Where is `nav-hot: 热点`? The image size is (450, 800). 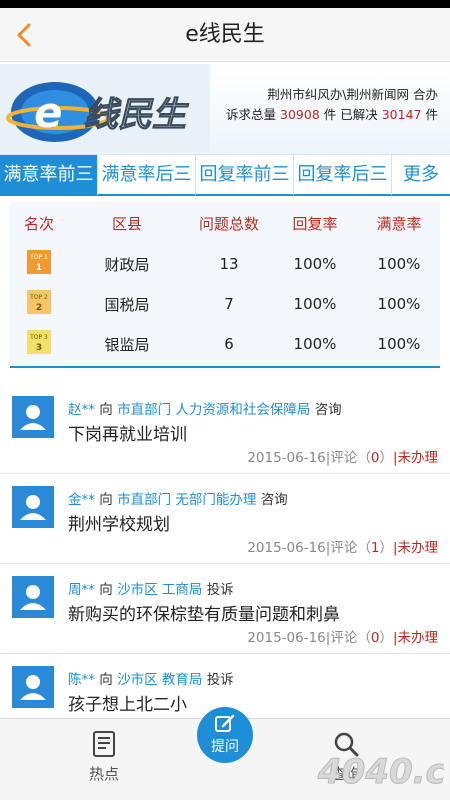
nav-hot: 热点 is located at coordinates (104, 753).